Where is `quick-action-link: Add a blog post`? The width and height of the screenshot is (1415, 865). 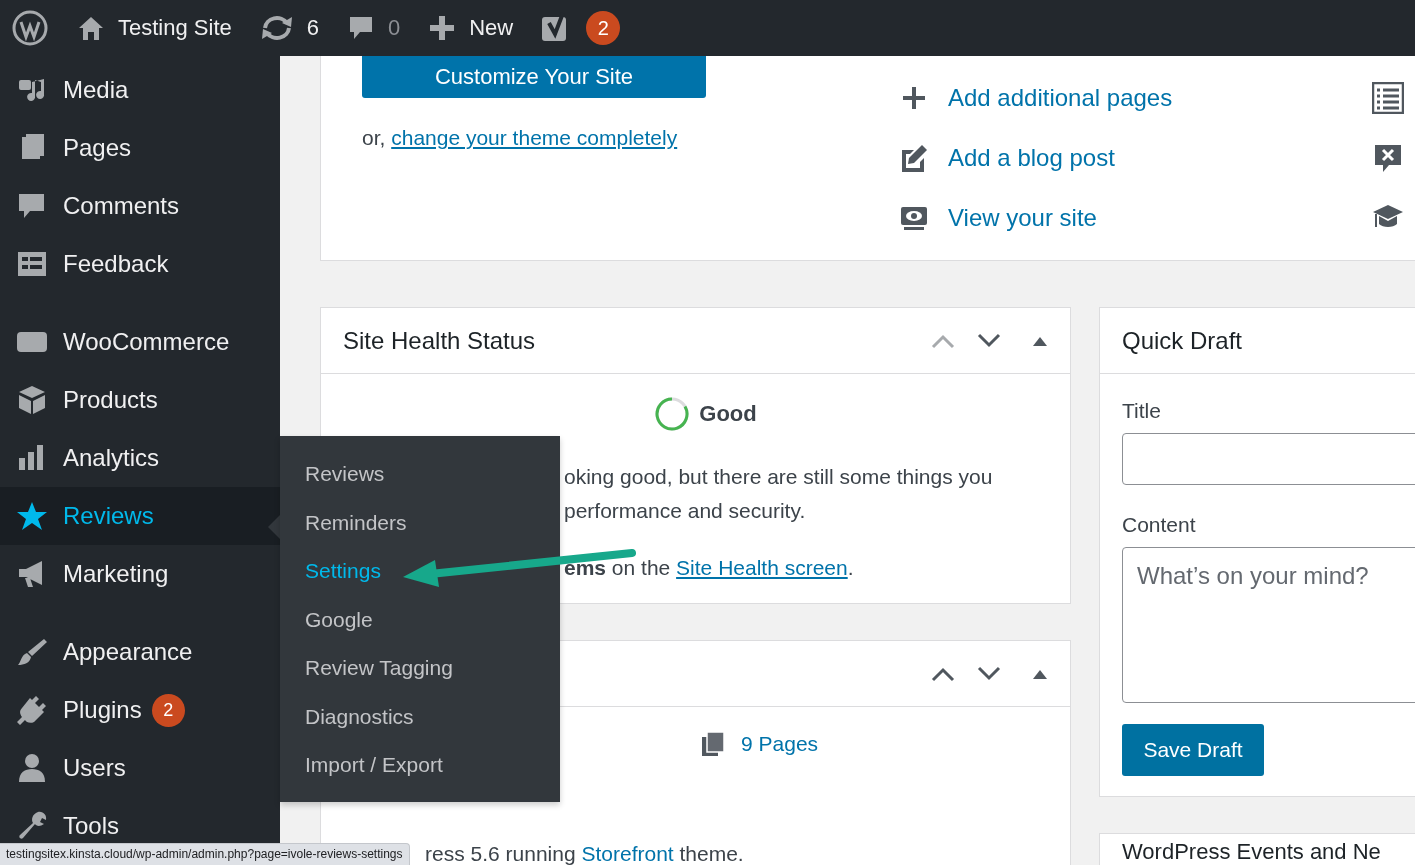 quick-action-link: Add a blog post is located at coordinates (1031, 158).